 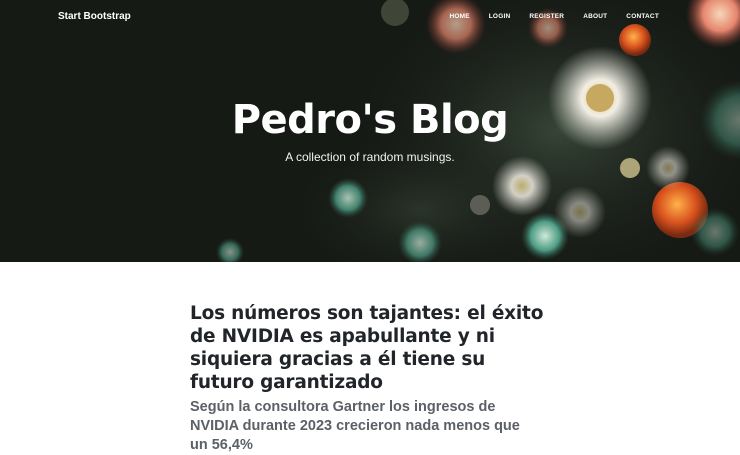 I want to click on nav-home-link: HOME, so click(x=459, y=16).